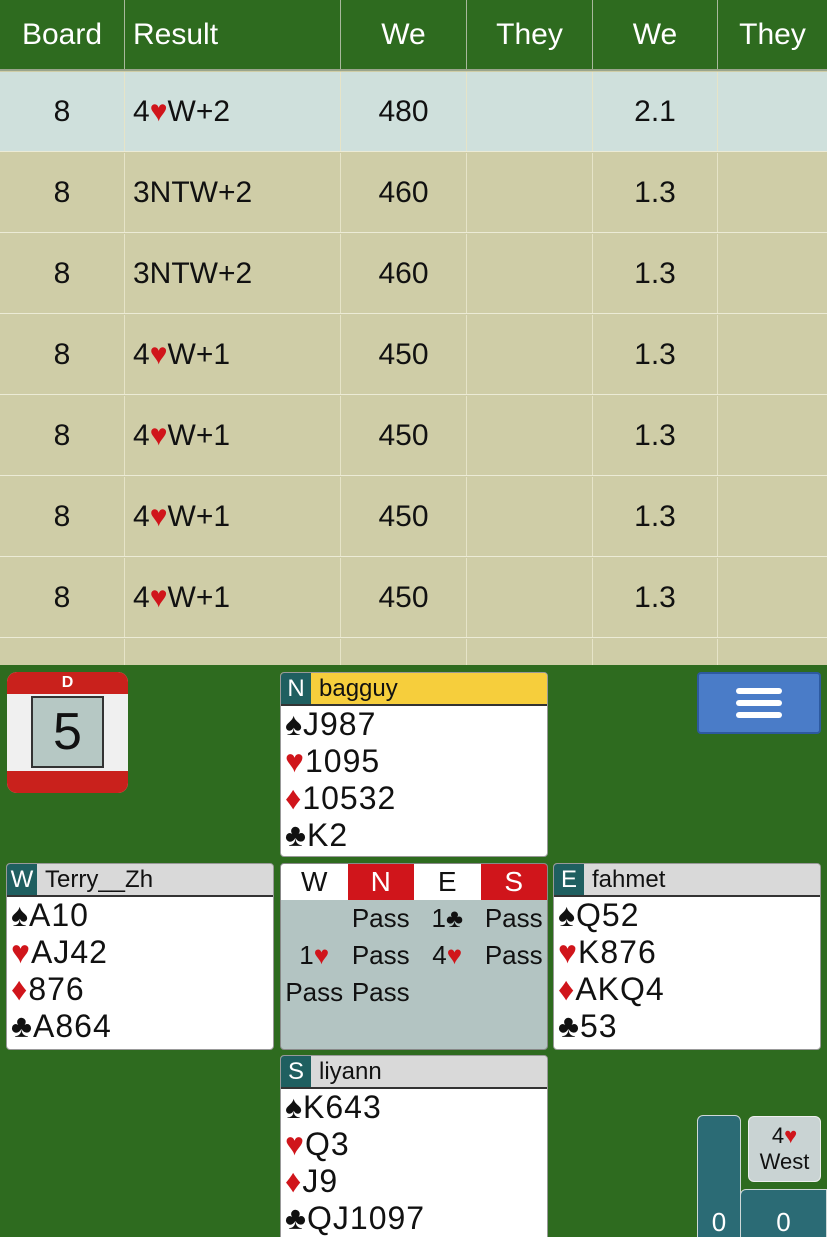 This screenshot has height=1237, width=827. I want to click on tricks-declarer: 0, so click(719, 1176).